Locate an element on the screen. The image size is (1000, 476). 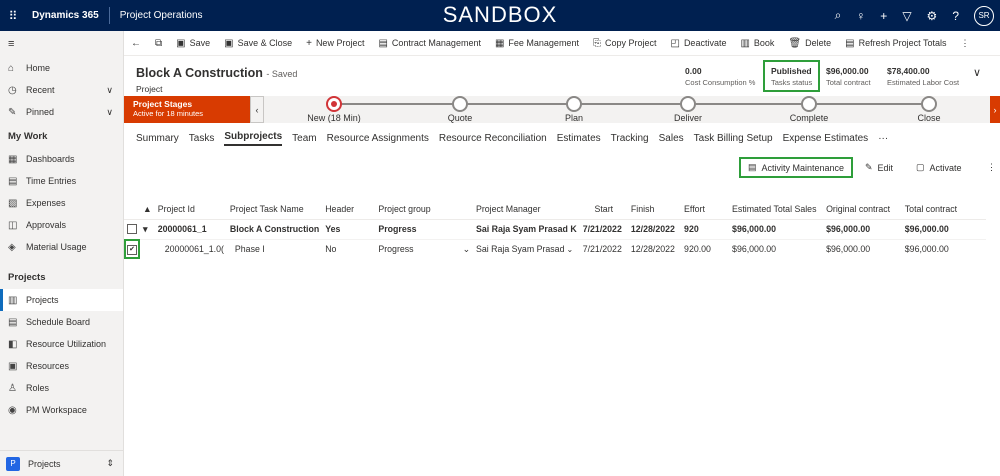
chevron-right-icon: › is located at coordinates (995, 109).